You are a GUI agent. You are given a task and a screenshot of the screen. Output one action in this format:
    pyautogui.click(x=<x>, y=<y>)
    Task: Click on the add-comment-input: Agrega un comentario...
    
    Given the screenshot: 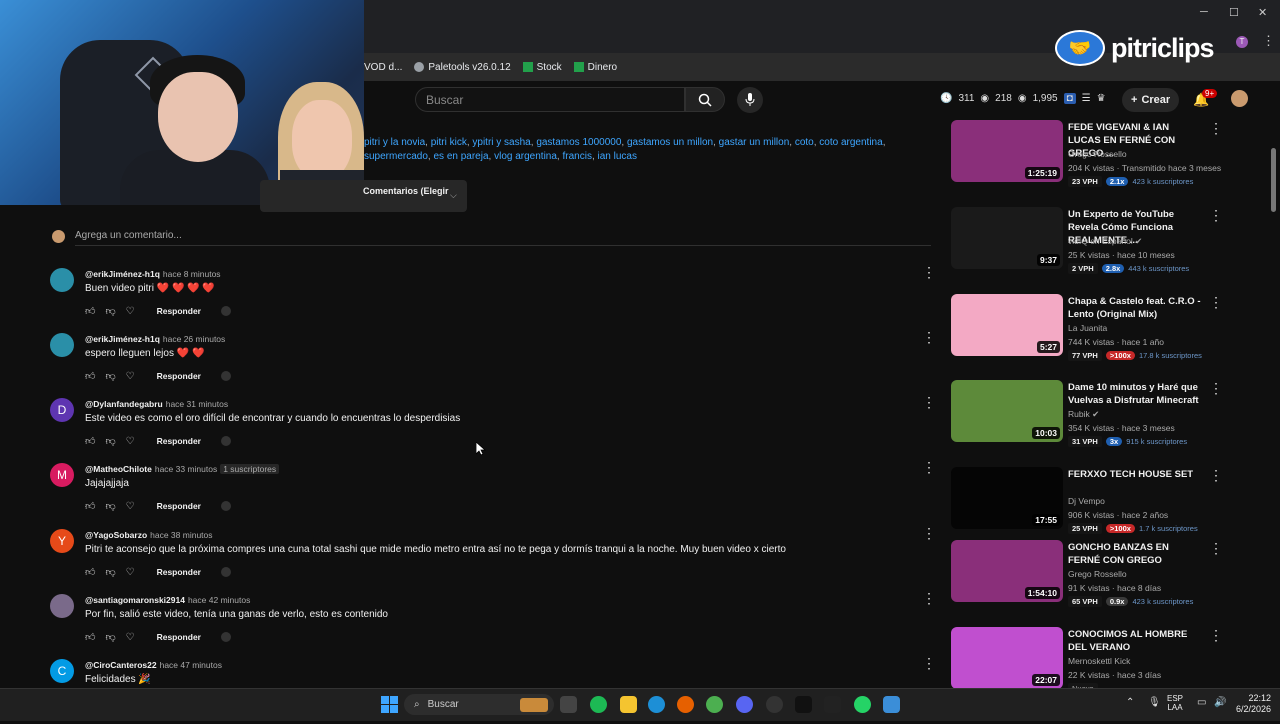 What is the action you would take?
    pyautogui.click(x=128, y=235)
    